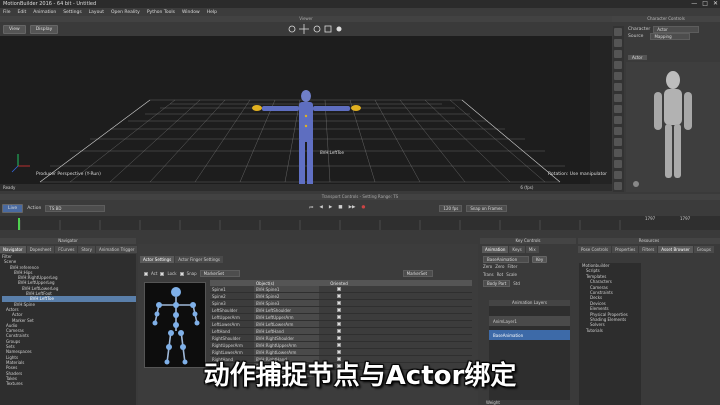 The width and height of the screenshot is (720, 405). What do you see at coordinates (286, 296) in the screenshot?
I see `row-object: BVH:Spine2` at bounding box center [286, 296].